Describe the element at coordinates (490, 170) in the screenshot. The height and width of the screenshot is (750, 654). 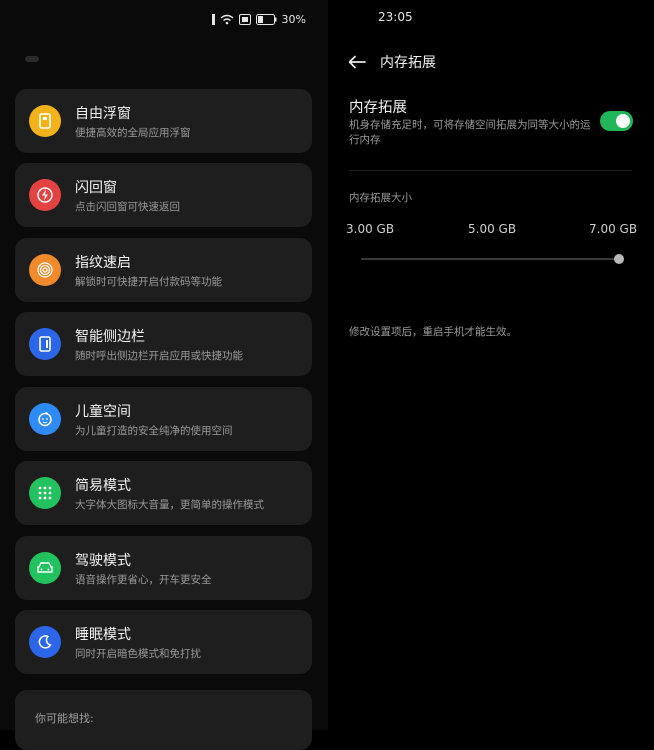
I see `divider` at that location.